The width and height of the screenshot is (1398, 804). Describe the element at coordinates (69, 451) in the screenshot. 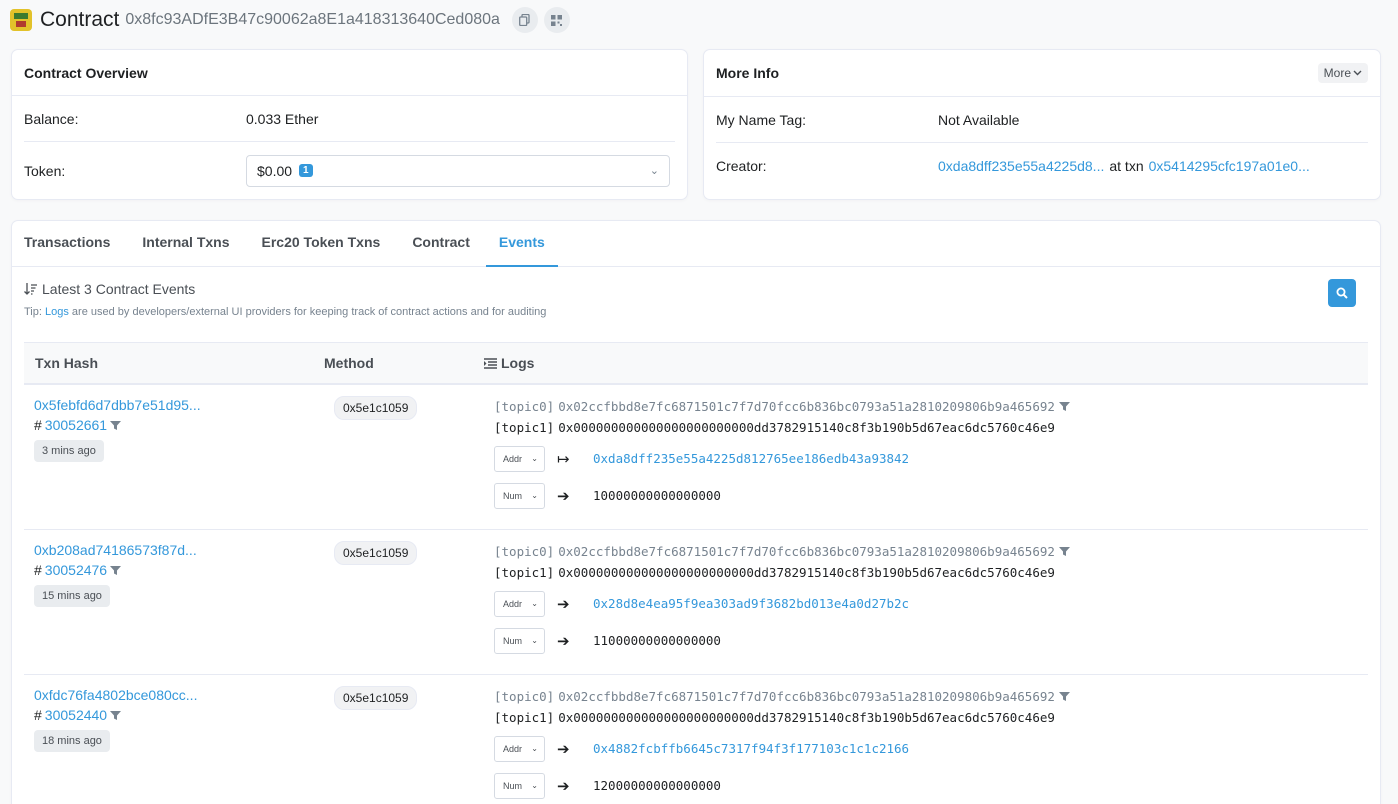

I see `age-badge: 3 mins ago` at that location.